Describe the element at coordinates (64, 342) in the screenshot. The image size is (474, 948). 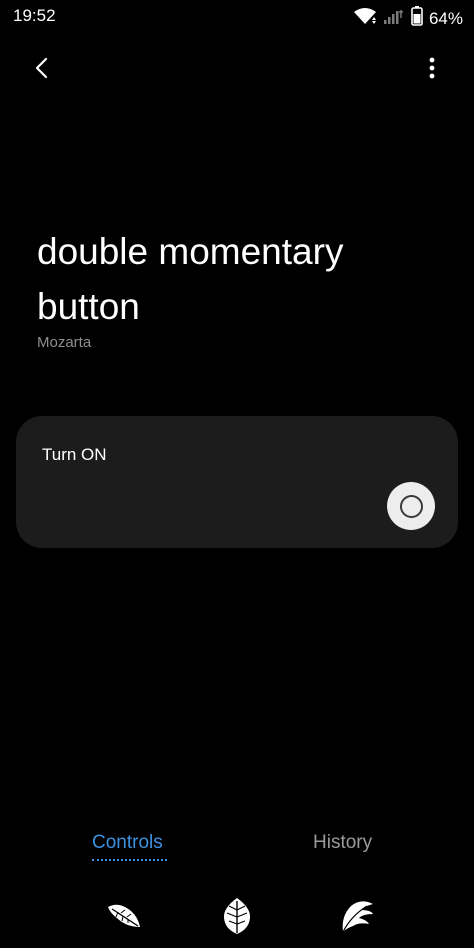
I see `device-location: Mozarta` at that location.